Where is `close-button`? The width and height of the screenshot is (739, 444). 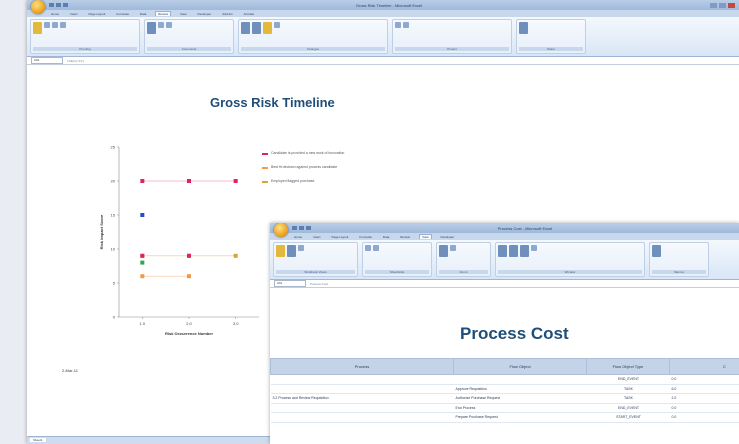 close-button is located at coordinates (731, 5).